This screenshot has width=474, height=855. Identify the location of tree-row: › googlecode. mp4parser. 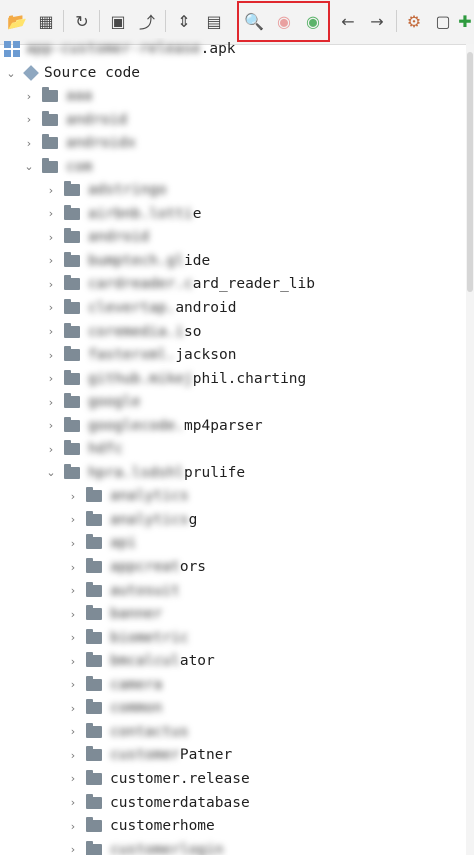
(153, 426).